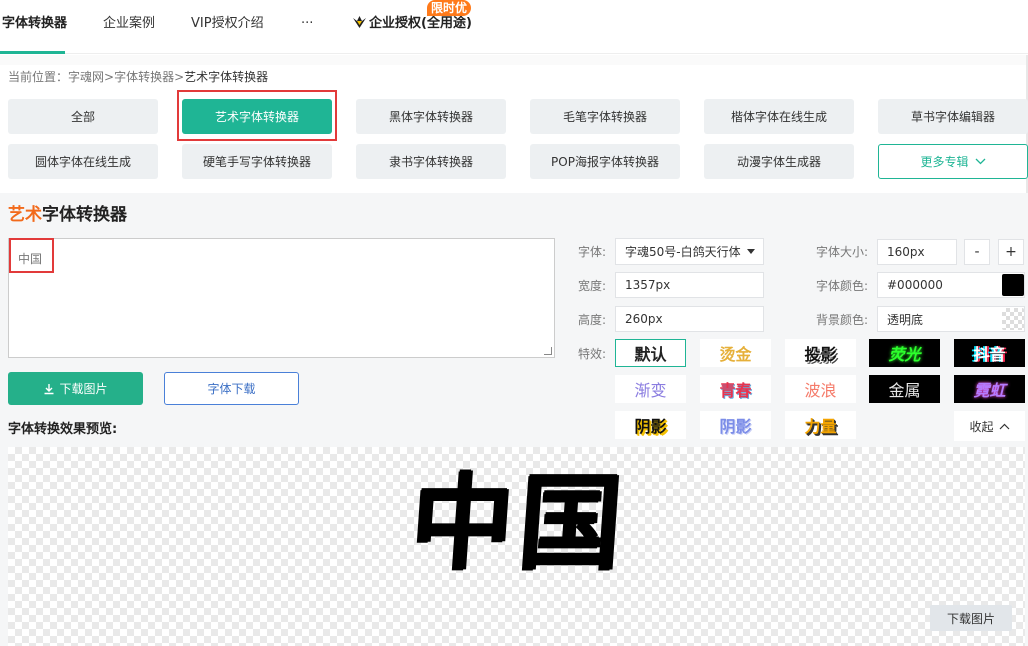 This screenshot has width=1028, height=646. I want to click on effect-wave: 波浪, so click(820, 389).